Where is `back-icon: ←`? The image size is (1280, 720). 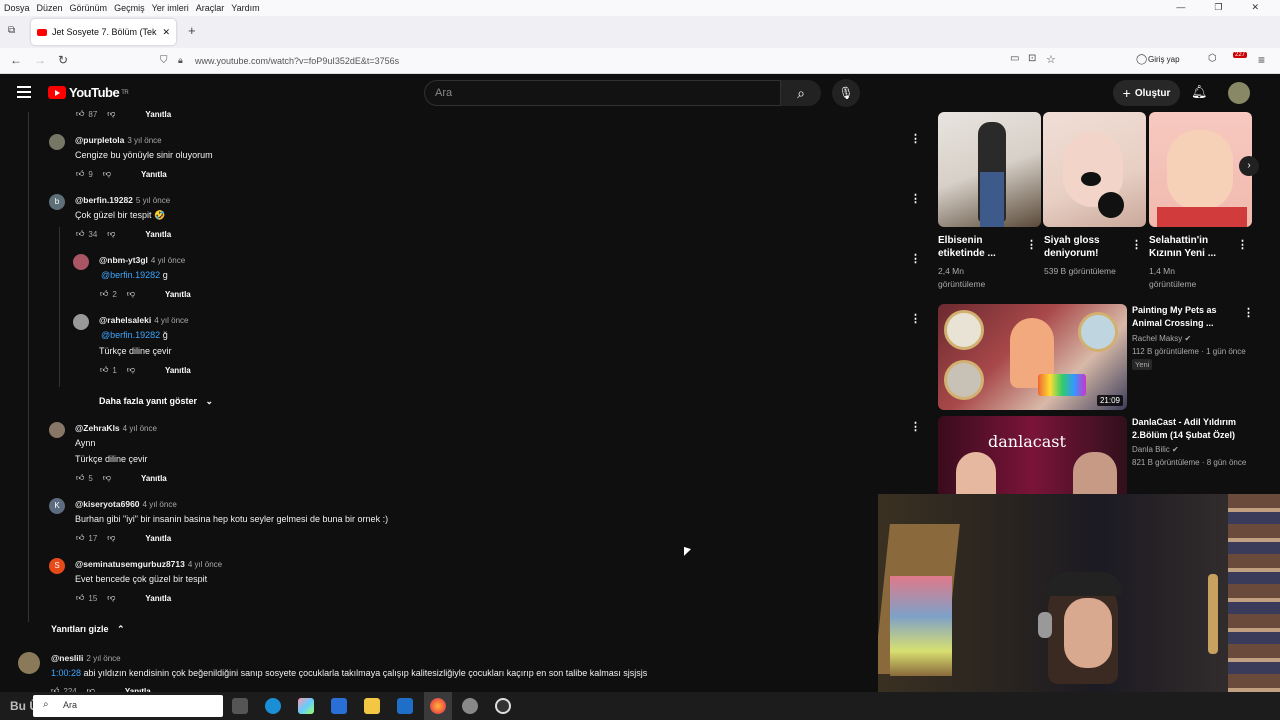 back-icon: ← is located at coordinates (16, 60).